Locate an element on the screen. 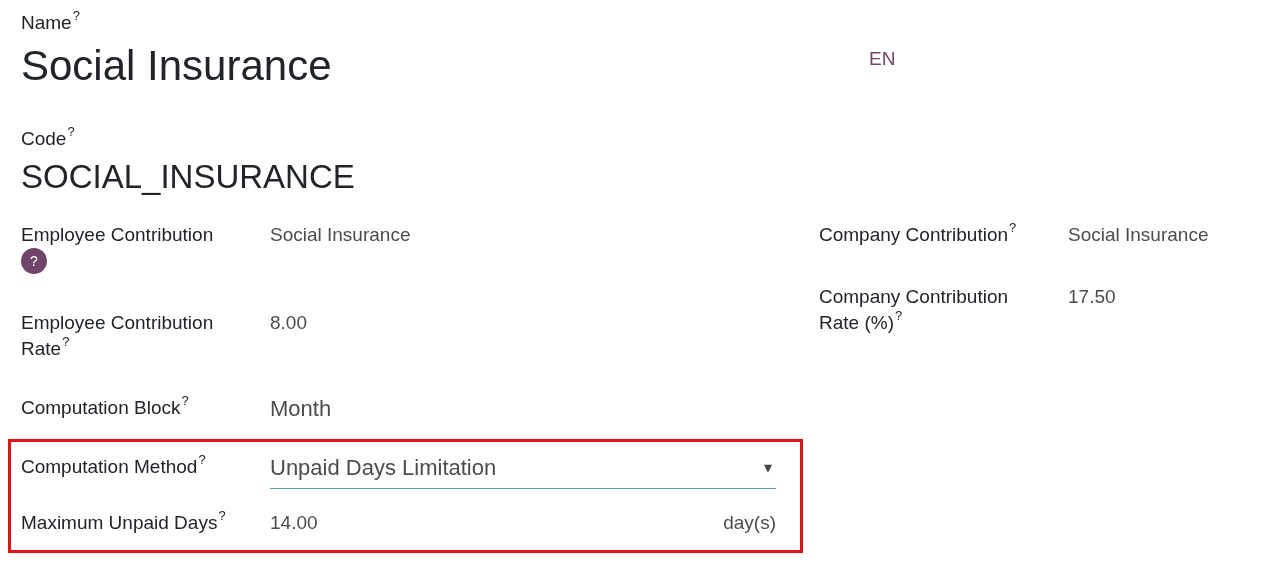  field-value: 14.00 is located at coordinates (294, 523).